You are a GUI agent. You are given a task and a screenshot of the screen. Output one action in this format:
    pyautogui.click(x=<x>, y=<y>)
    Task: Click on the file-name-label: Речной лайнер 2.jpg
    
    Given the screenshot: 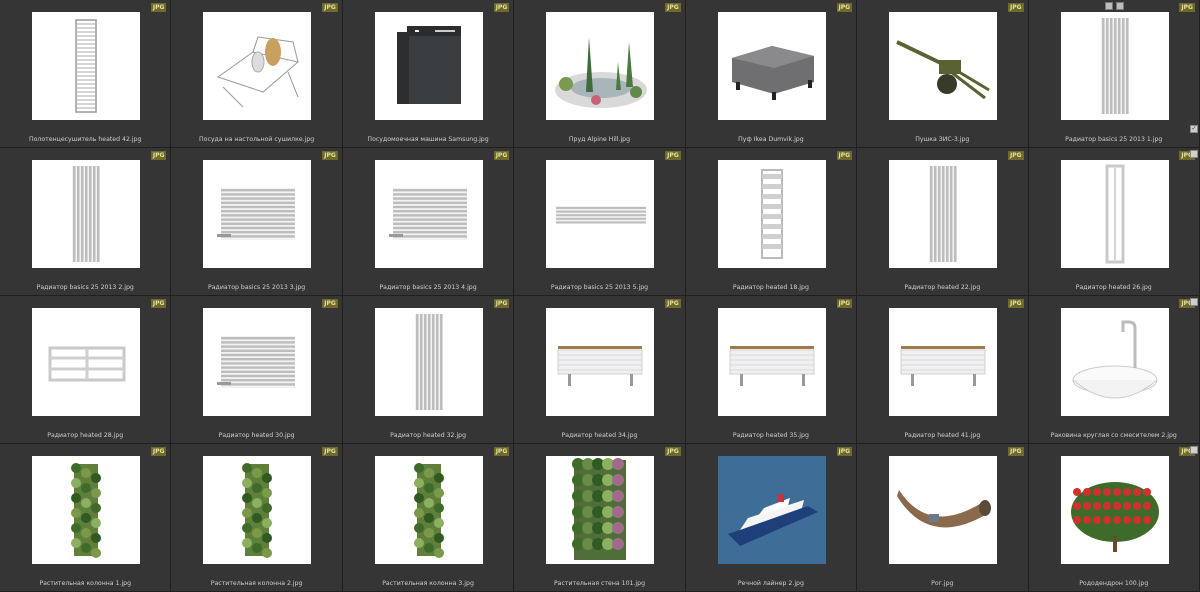 What is the action you would take?
    pyautogui.click(x=770, y=583)
    